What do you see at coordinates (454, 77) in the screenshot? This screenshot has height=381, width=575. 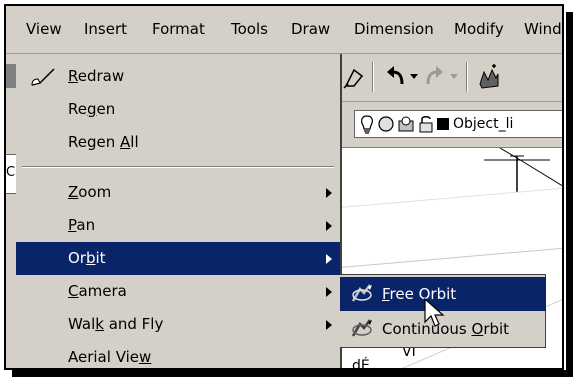 I see `redo-dropdown-icon` at bounding box center [454, 77].